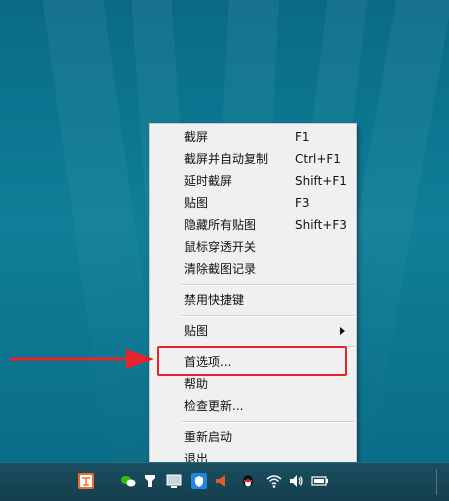 This screenshot has width=449, height=501. What do you see at coordinates (253, 203) in the screenshot?
I see `menu-item: 贴图 F3` at bounding box center [253, 203].